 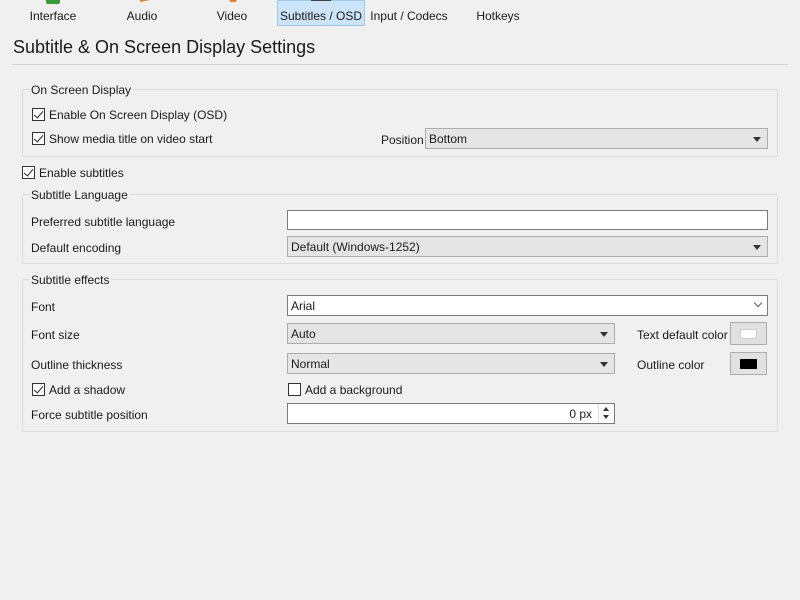 I want to click on text-color-swatch, so click(x=748, y=334).